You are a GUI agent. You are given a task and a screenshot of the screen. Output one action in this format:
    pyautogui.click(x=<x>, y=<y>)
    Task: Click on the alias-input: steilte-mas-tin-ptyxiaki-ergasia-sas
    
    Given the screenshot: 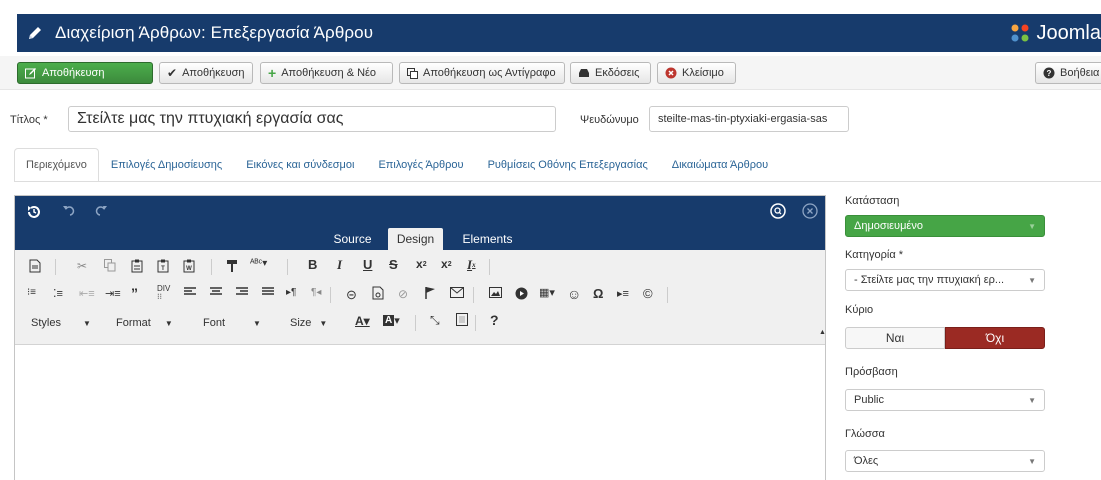 What is the action you would take?
    pyautogui.click(x=749, y=119)
    